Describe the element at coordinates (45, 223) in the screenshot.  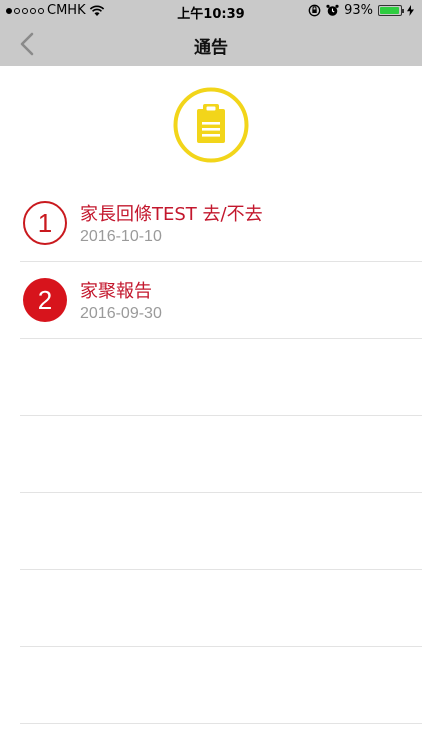
I see `notice-number-badge: 1` at that location.